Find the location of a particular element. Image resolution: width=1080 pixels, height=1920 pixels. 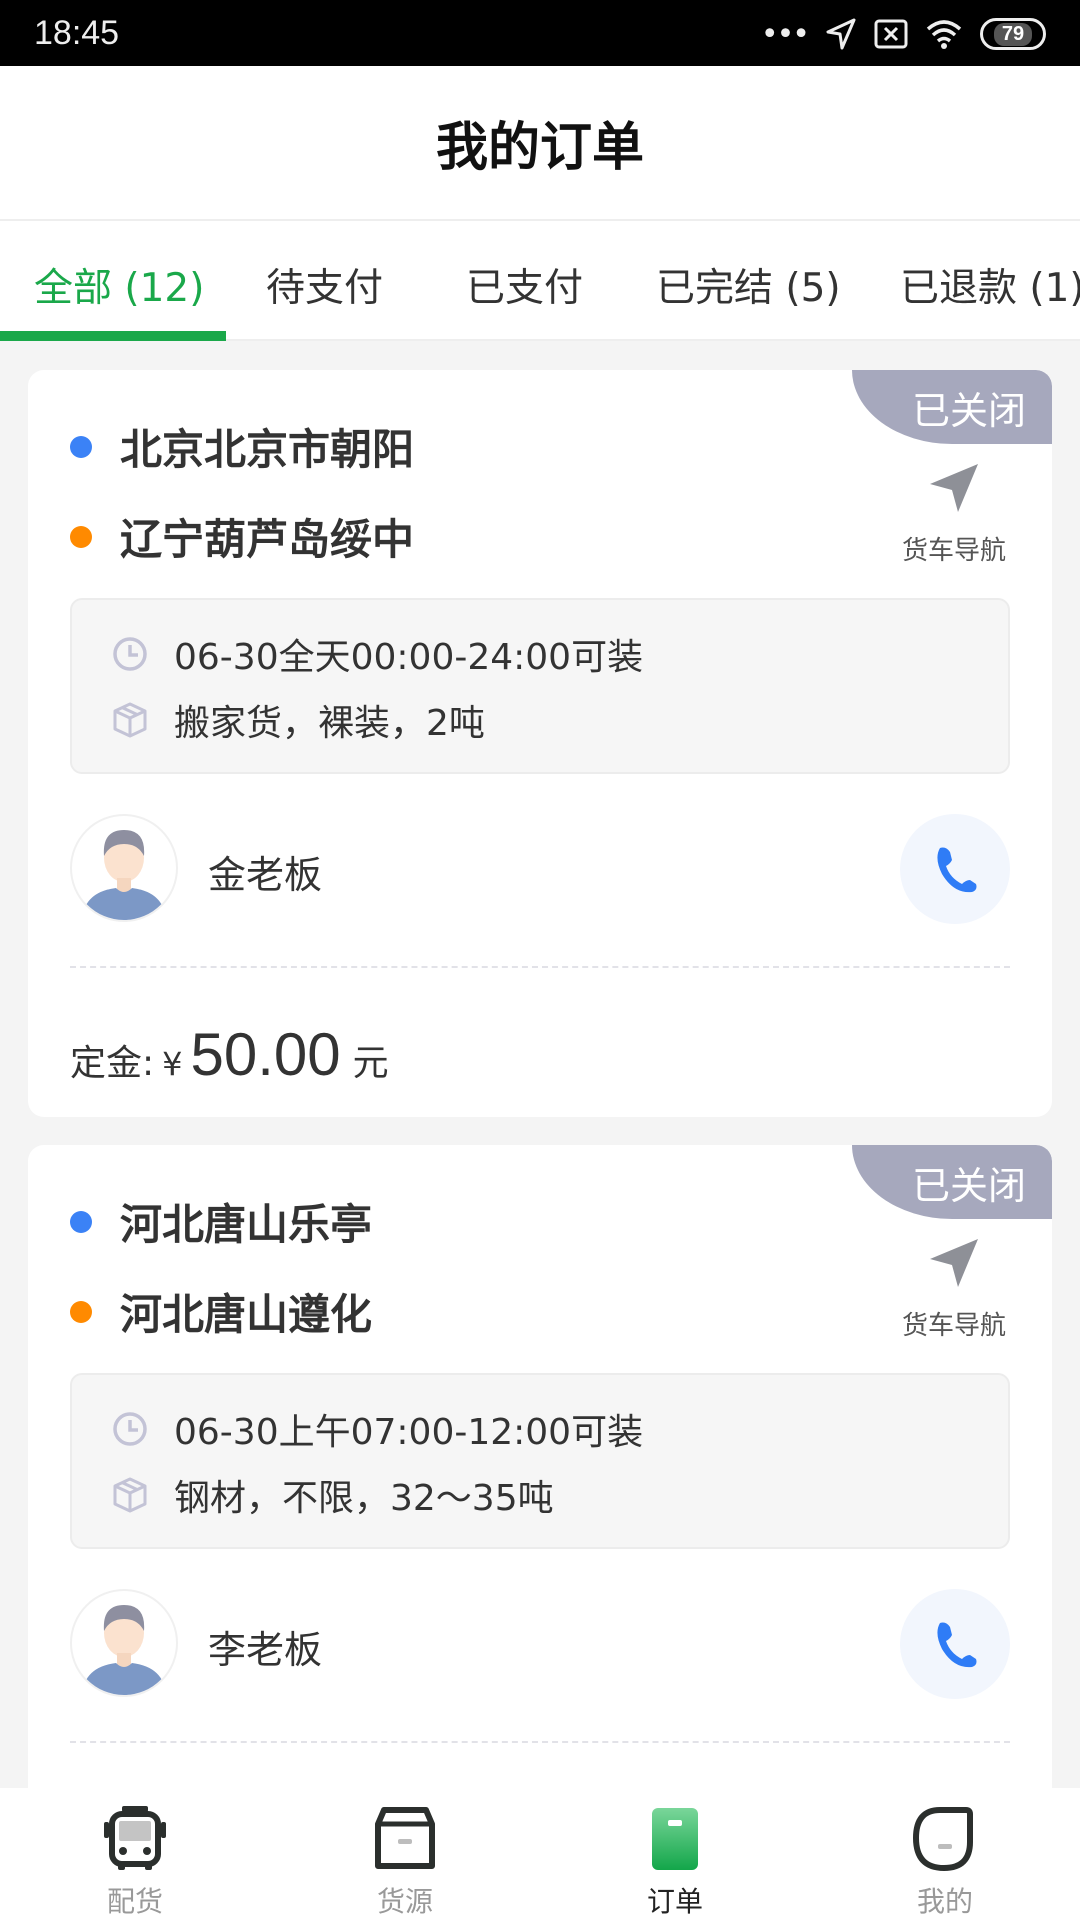

location-icon is located at coordinates (841, 34).